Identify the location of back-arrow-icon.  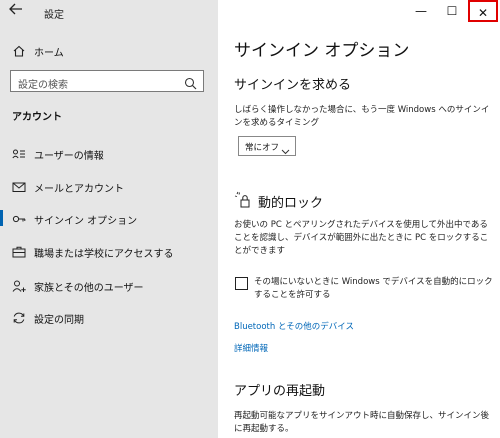
(16, 12).